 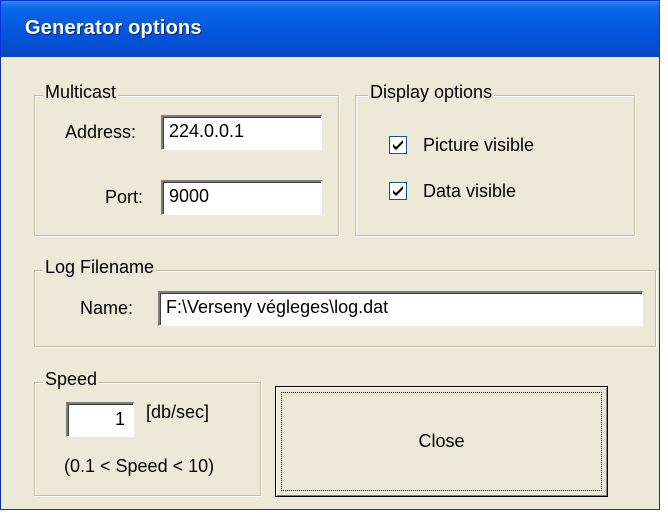 I want to click on close-button-label: Close, so click(x=441, y=441).